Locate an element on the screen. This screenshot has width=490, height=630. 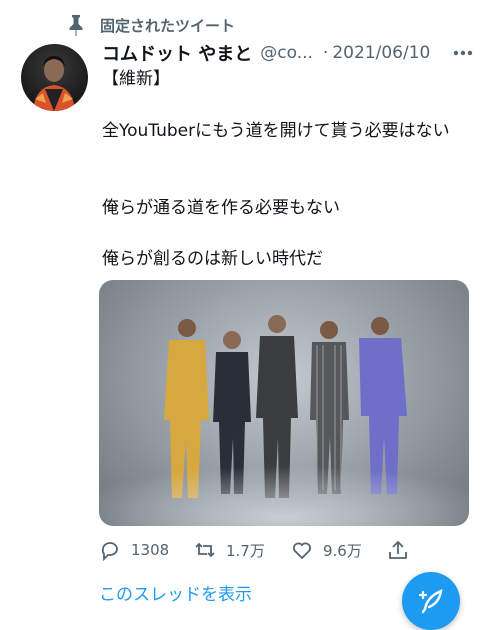
tweet-line-1: 全YouTuberにもう道を開けて貰う必要はない is located at coordinates (276, 131).